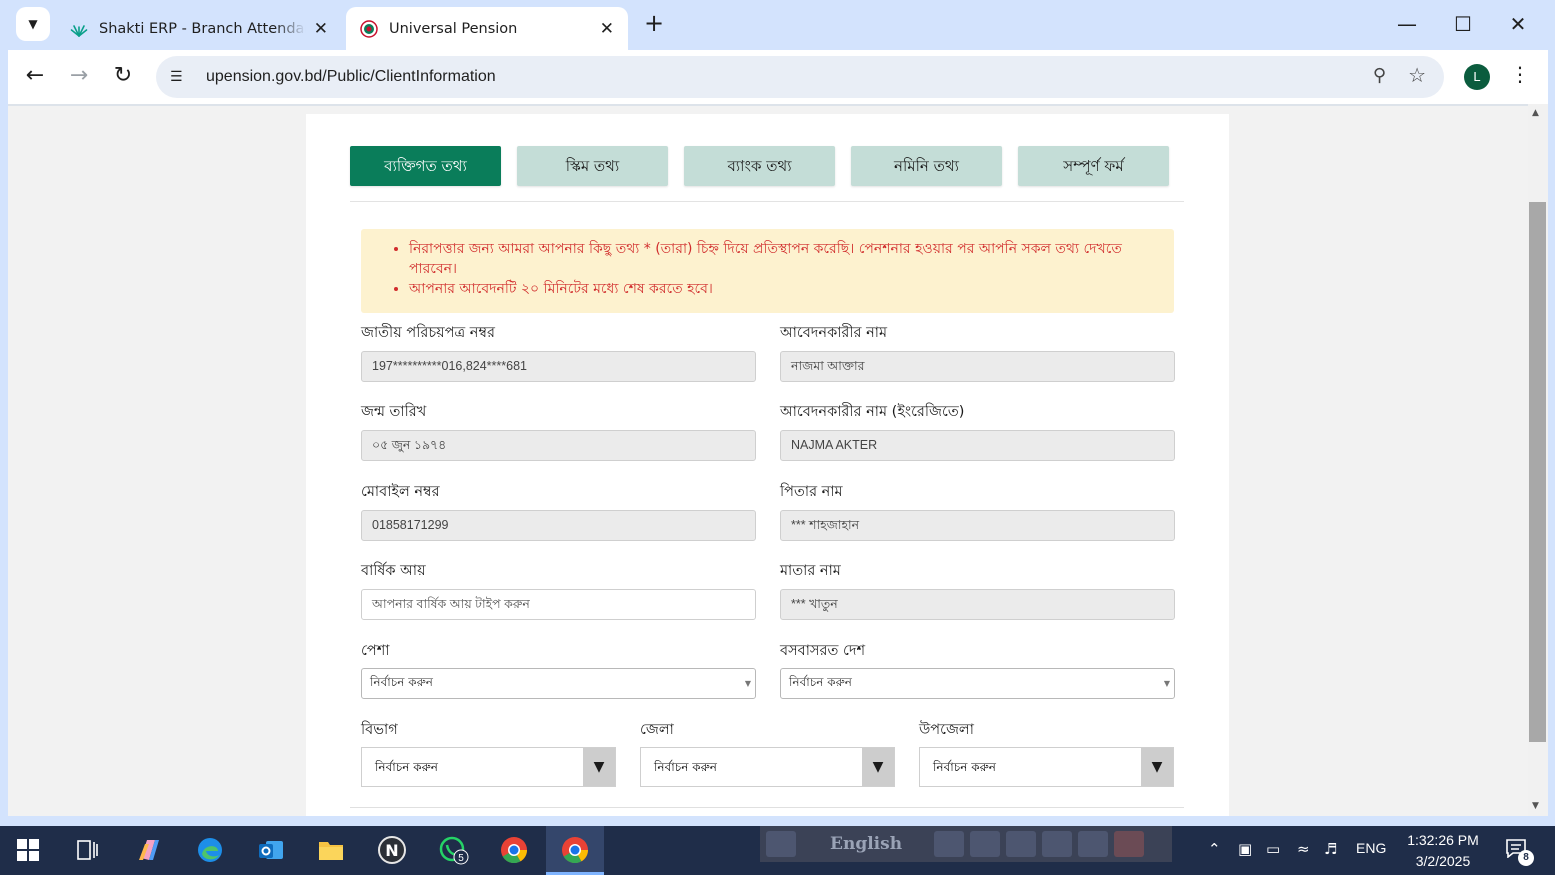 The image size is (1555, 875). What do you see at coordinates (1463, 25) in the screenshot?
I see `maximize-button: ☐` at bounding box center [1463, 25].